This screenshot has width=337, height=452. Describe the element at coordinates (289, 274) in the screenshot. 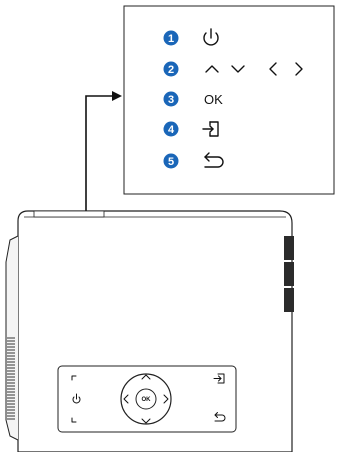

I see `side-buttons-right` at that location.